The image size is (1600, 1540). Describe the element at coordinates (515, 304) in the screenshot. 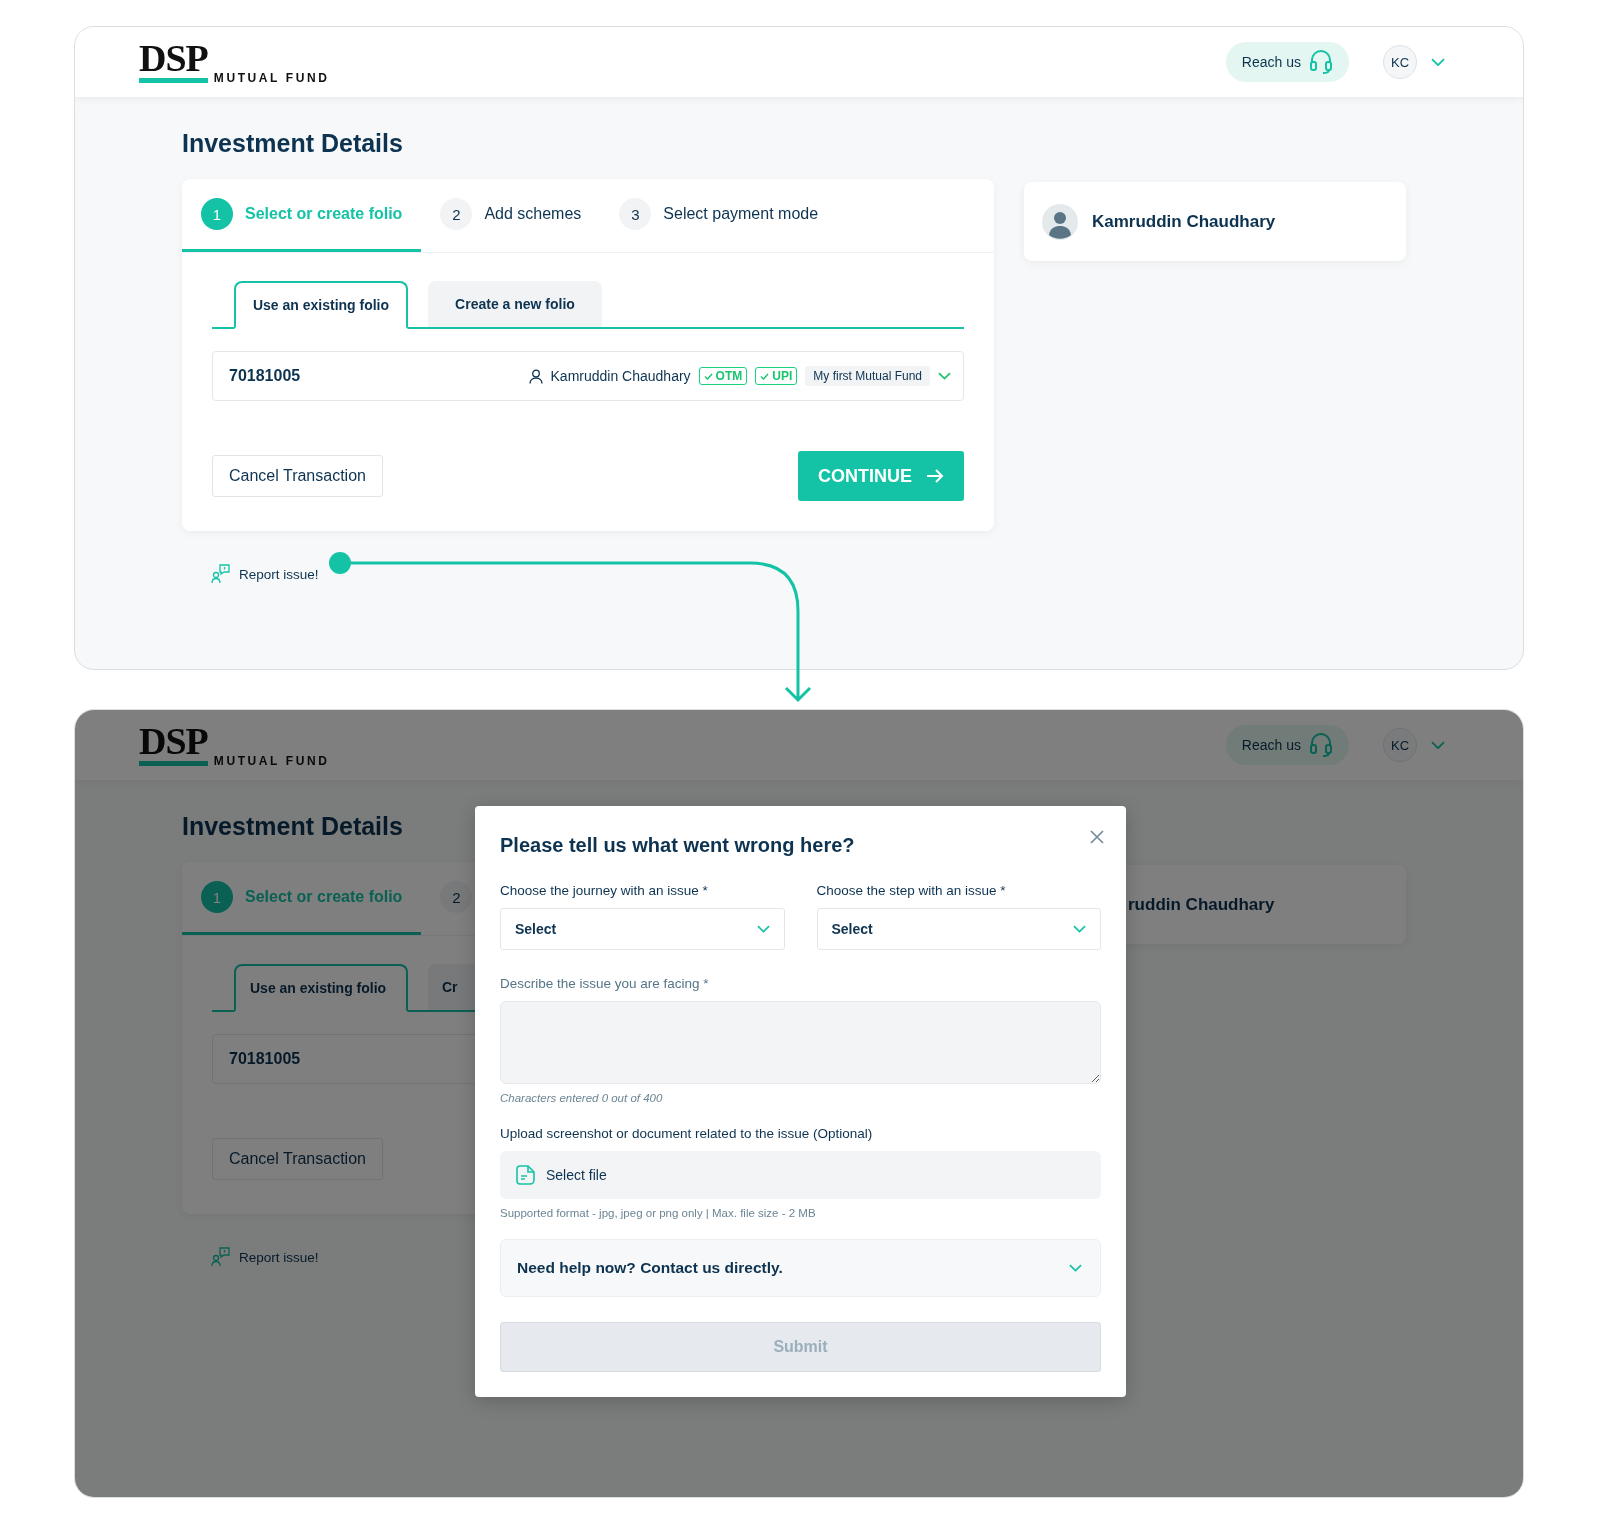

I see `folio-tab: Create a new folio` at that location.